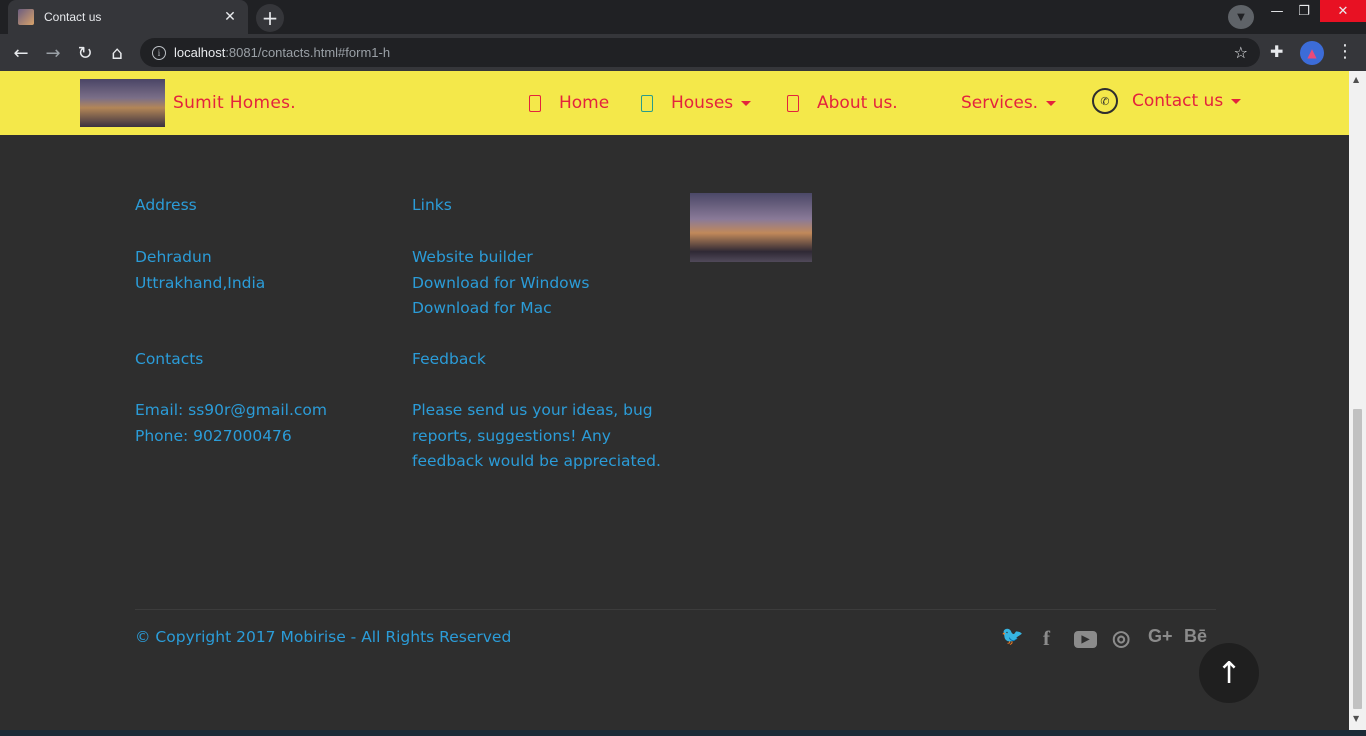 The image size is (1366, 736). I want to click on bookmark-star-icon: ☆, so click(1241, 52).